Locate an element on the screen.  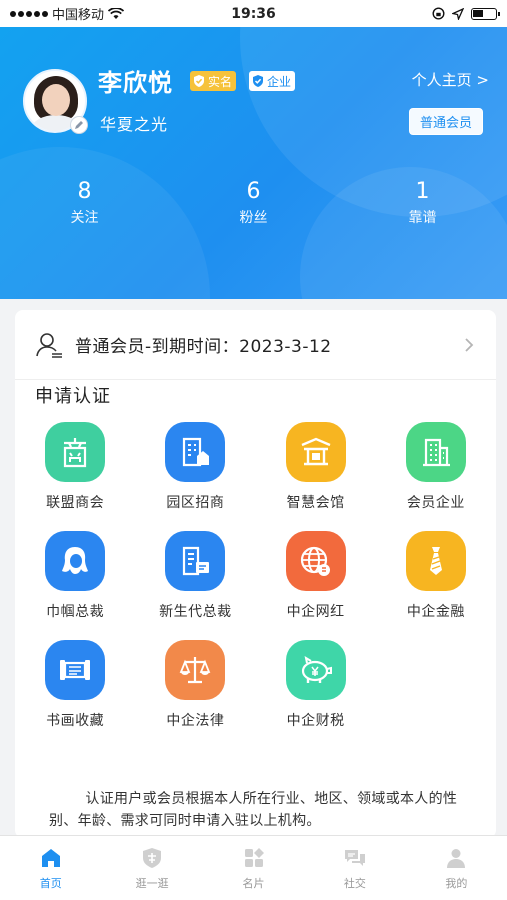
membership-row: 普通会员-到期时间：2023-3-12 is located at coordinates (255, 345).